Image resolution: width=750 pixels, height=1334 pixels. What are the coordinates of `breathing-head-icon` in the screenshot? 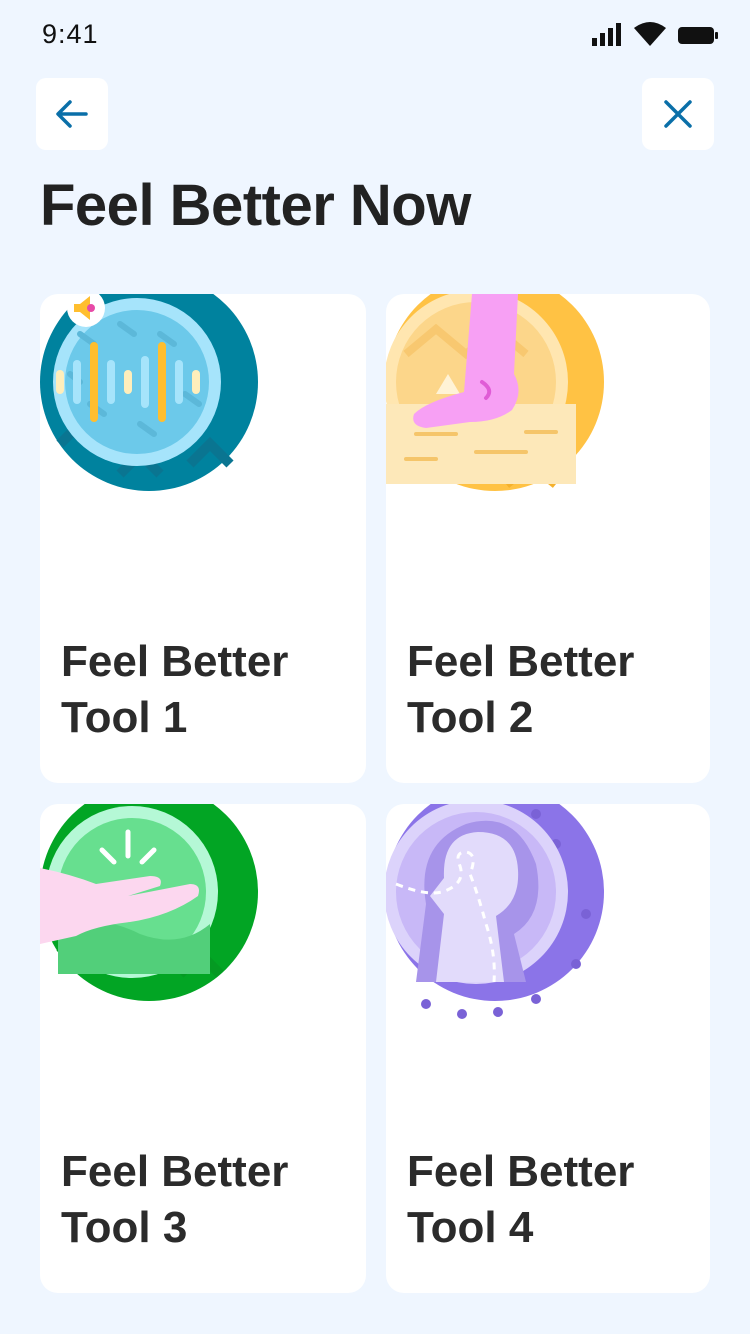 It's located at (495, 911).